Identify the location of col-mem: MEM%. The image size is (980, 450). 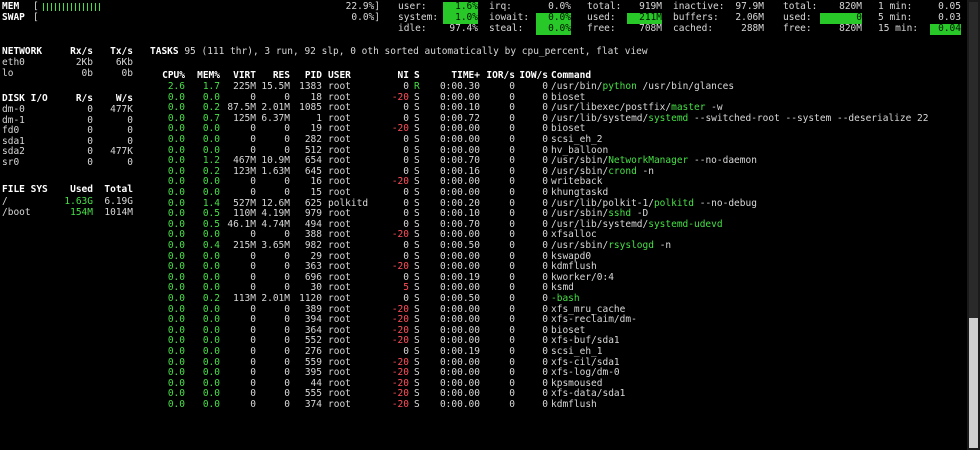
(205, 76).